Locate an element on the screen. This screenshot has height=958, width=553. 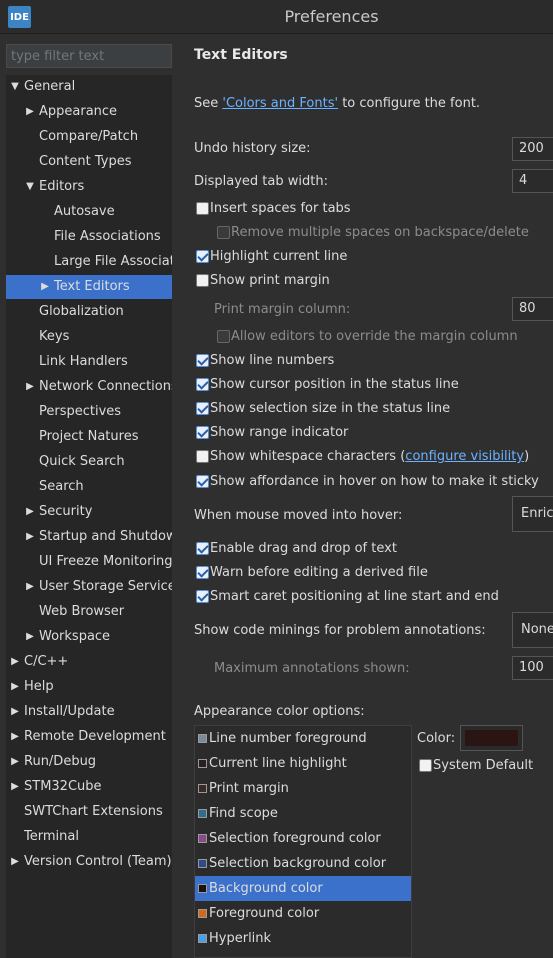
cursor-position-checkbox is located at coordinates (202, 384).